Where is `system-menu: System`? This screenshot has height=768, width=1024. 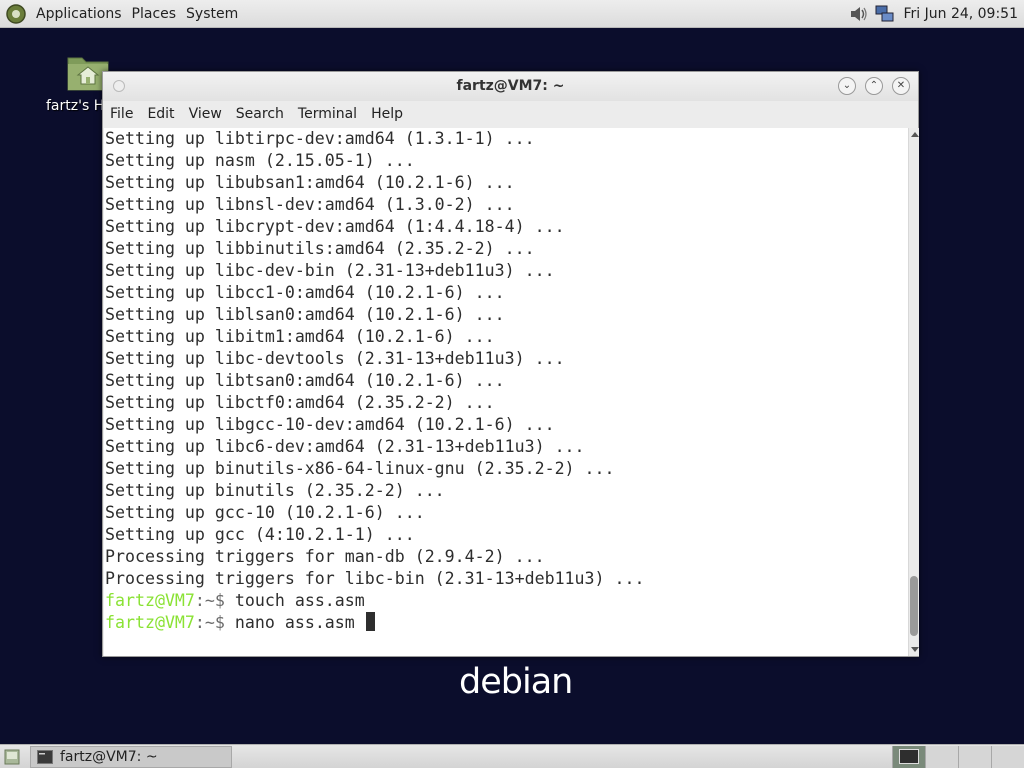 system-menu: System is located at coordinates (212, 14).